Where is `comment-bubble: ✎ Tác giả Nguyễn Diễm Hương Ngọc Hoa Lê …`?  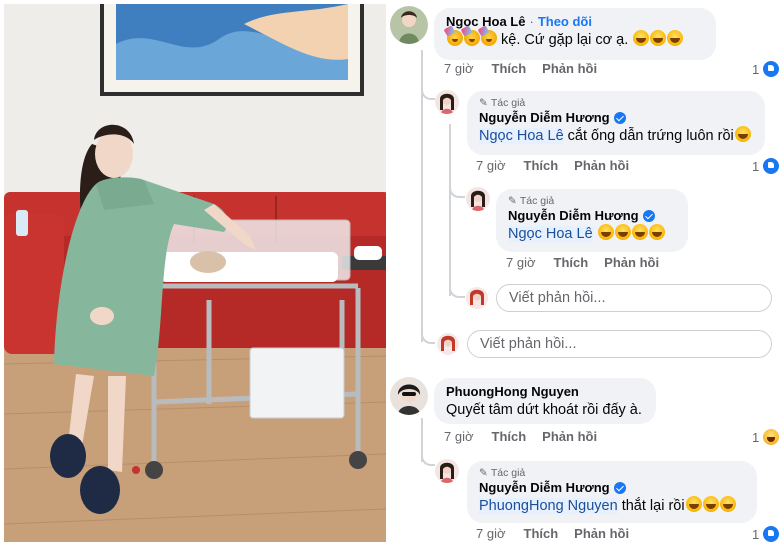 comment-bubble: ✎ Tác giả Nguyễn Diễm Hương Ngọc Hoa Lê … is located at coordinates (616, 123).